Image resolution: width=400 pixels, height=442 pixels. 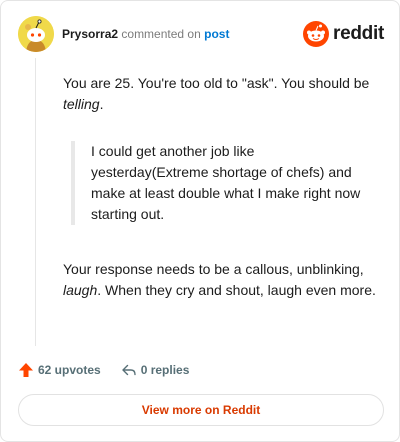 I want to click on commented-on-text: commented on, so click(x=161, y=34).